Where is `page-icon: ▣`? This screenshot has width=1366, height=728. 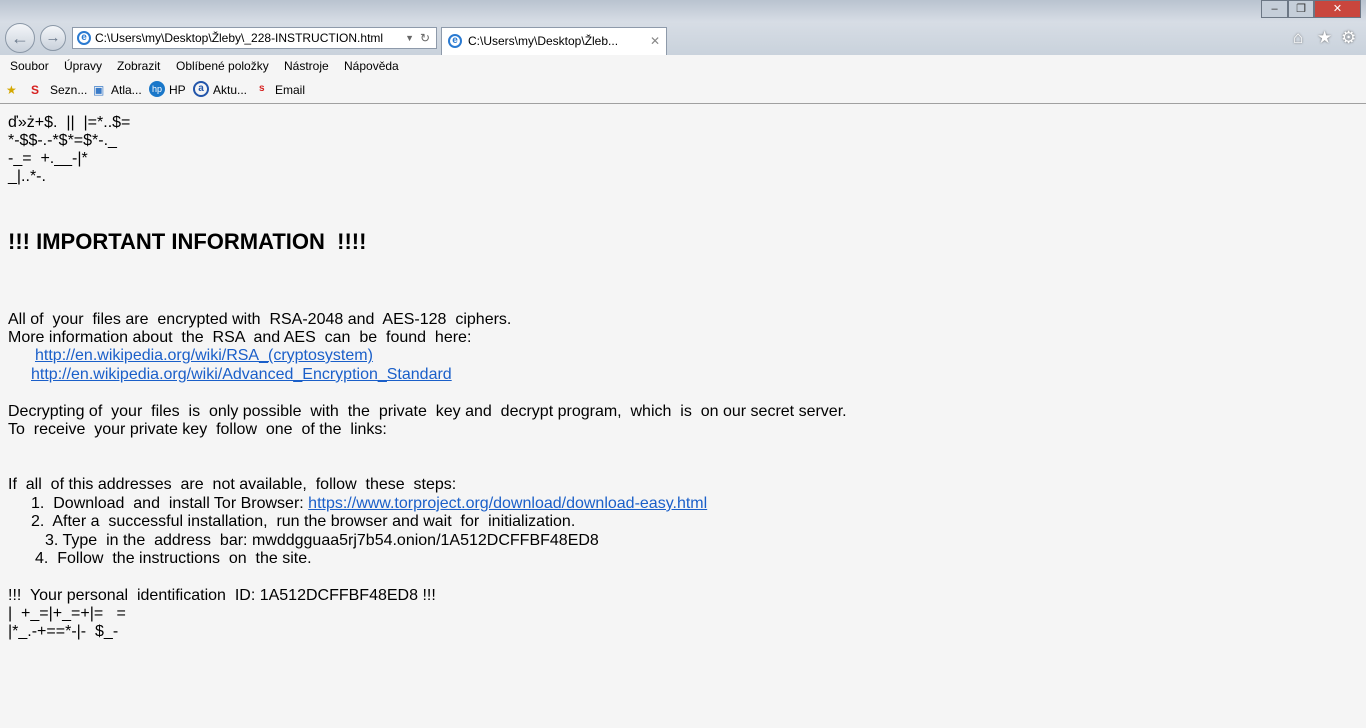
page-icon: ▣ is located at coordinates (99, 90).